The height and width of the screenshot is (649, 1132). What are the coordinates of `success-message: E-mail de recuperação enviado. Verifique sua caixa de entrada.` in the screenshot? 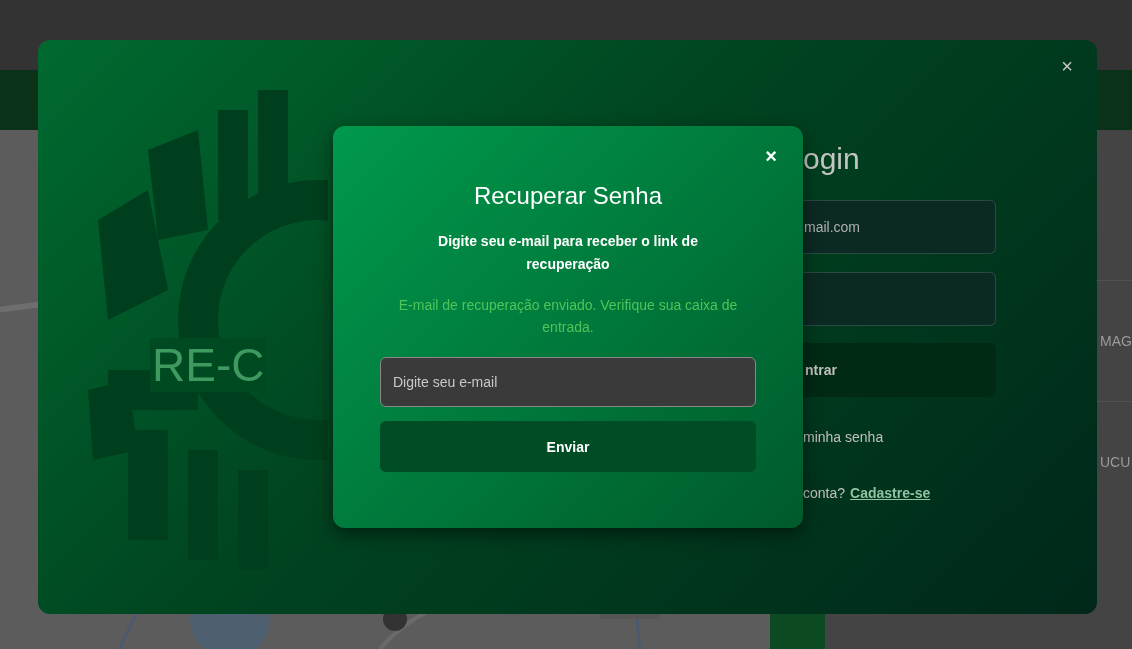 It's located at (568, 316).